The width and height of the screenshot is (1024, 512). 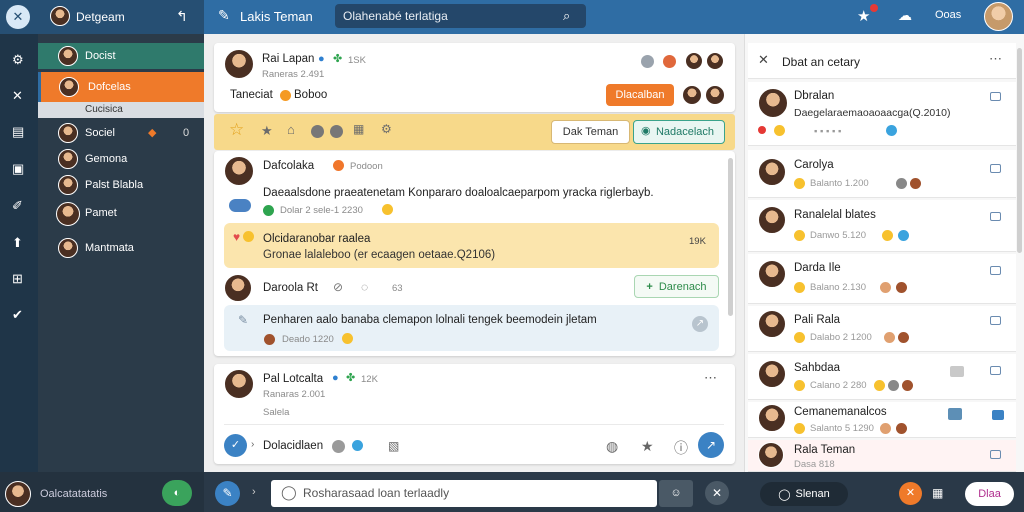 I want to click on profile-avatar, so click(x=60, y=16).